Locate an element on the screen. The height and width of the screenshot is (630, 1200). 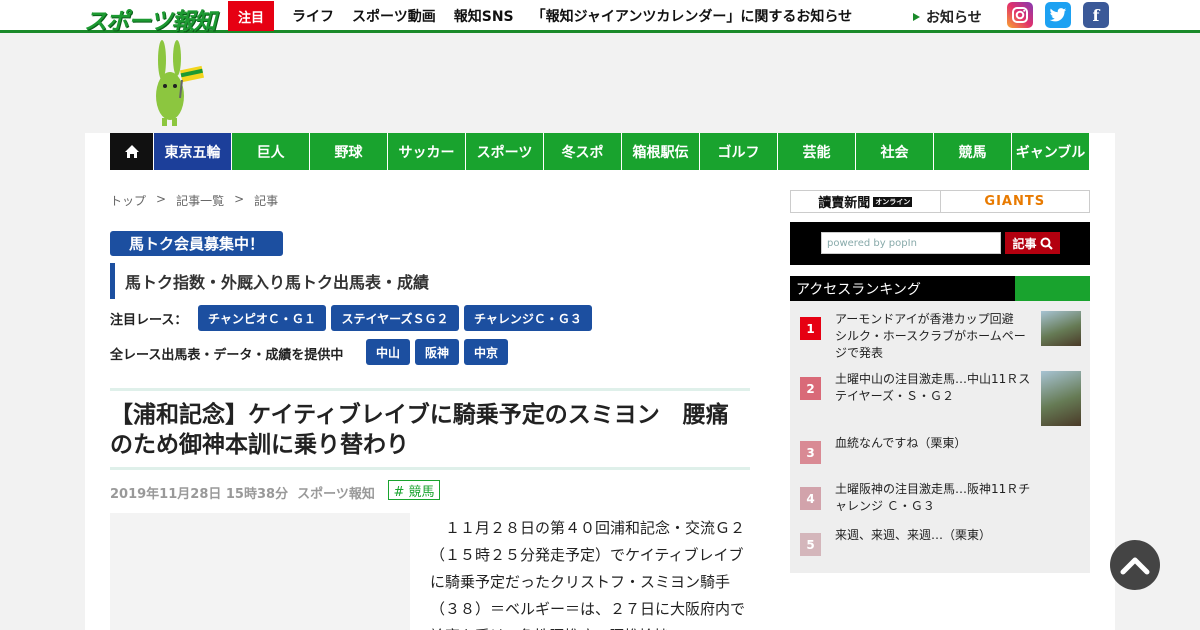
breadcrumb-article-list: 記事一覧 is located at coordinates (200, 200).